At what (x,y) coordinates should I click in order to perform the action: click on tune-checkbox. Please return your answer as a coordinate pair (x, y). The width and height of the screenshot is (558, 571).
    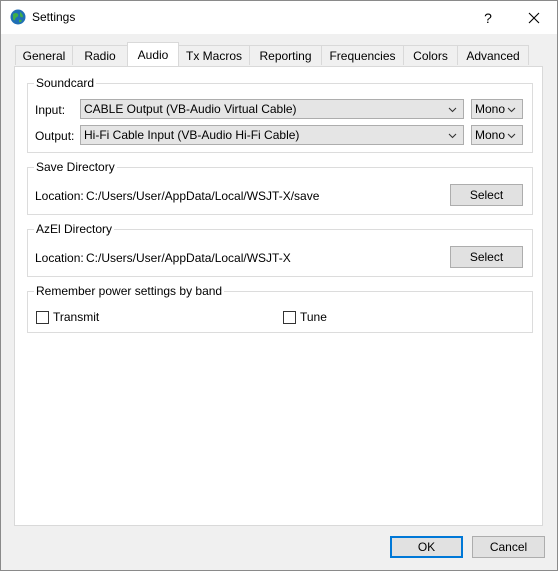
    Looking at the image, I should click on (289, 317).